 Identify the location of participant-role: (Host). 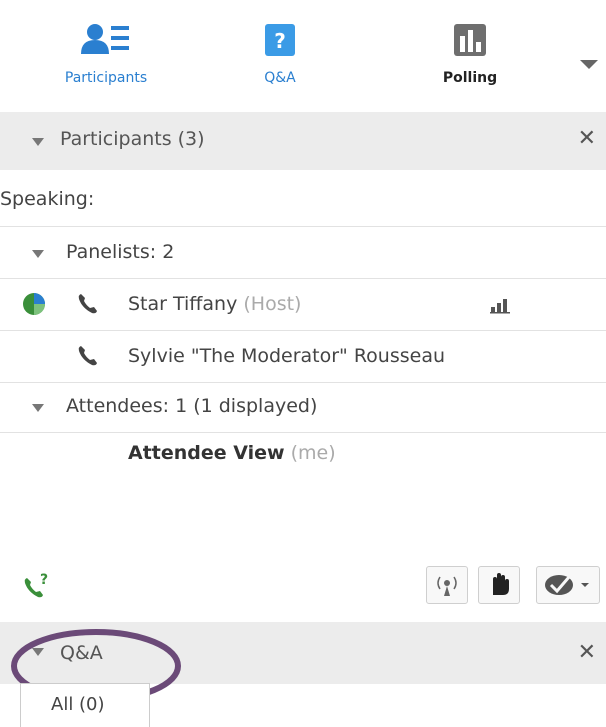
(272, 304).